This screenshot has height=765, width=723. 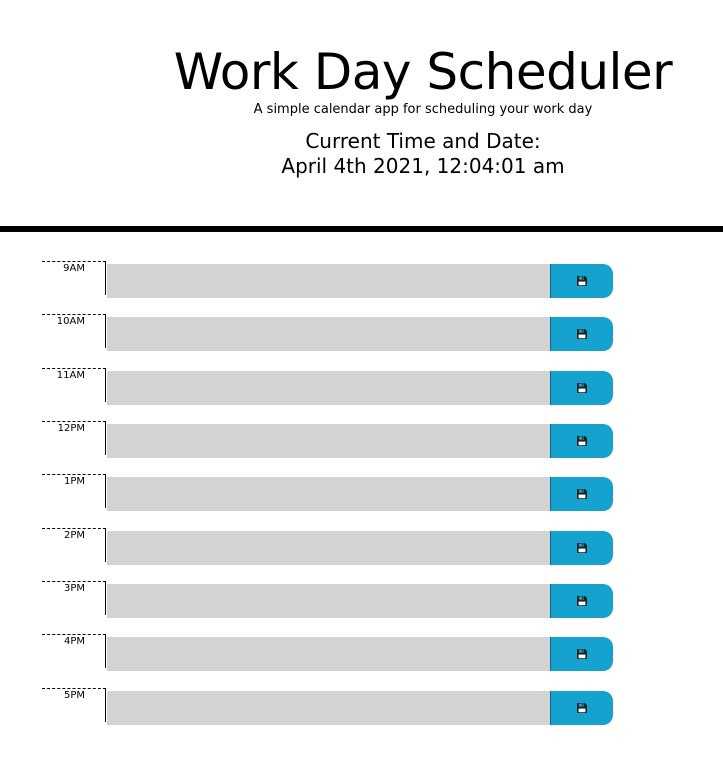 I want to click on time-block-row: 5PM, so click(x=328, y=706).